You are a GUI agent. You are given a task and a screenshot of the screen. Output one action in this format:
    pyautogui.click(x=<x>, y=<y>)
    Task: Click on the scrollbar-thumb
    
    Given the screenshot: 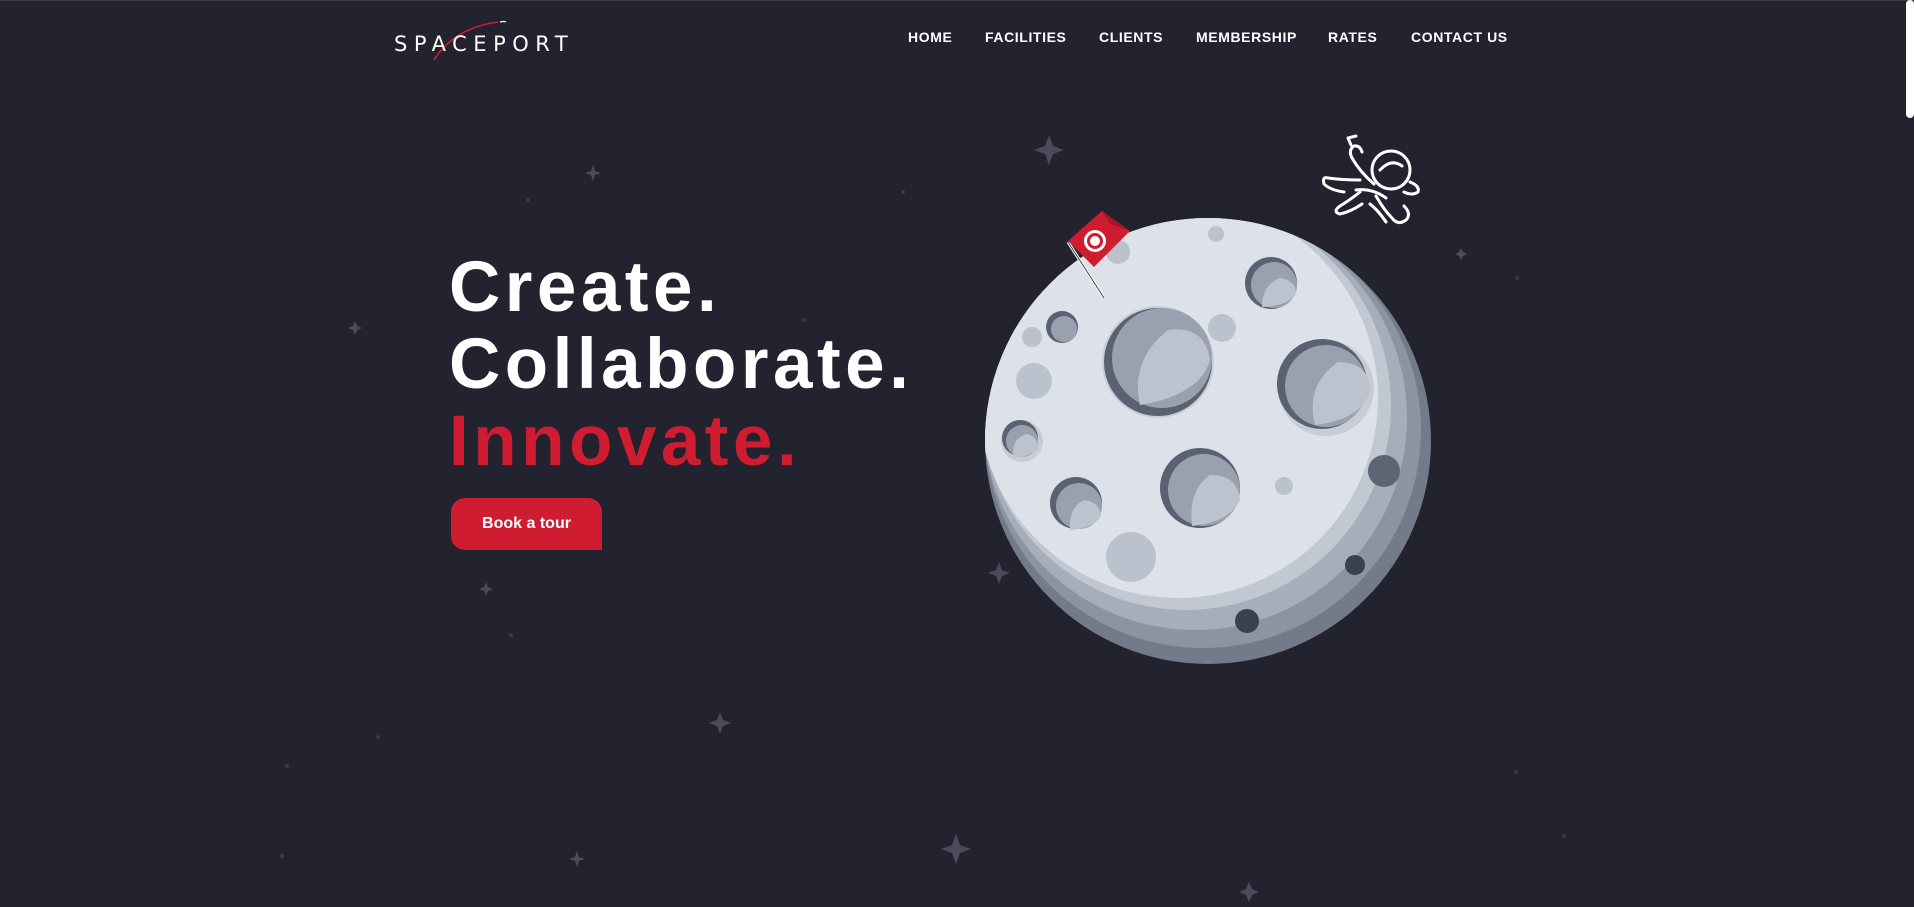 What is the action you would take?
    pyautogui.click(x=1910, y=59)
    